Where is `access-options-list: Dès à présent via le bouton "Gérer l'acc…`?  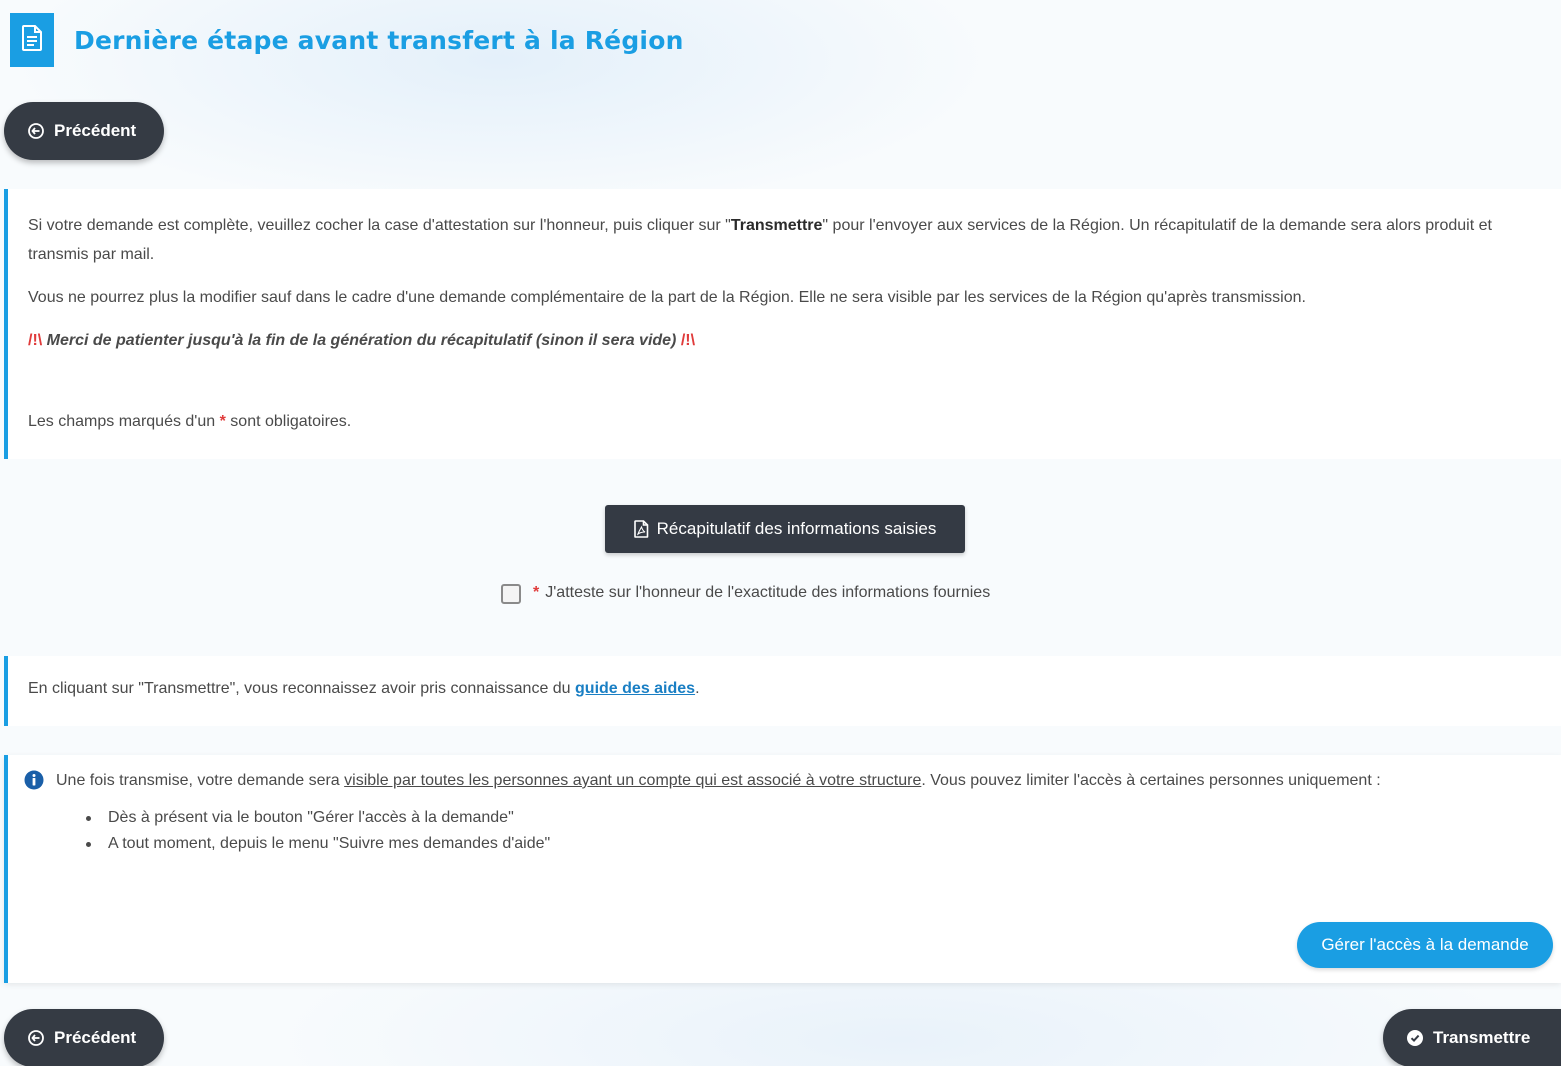 access-options-list: Dès à présent via le bouton "Gérer l'acc… is located at coordinates (813, 831).